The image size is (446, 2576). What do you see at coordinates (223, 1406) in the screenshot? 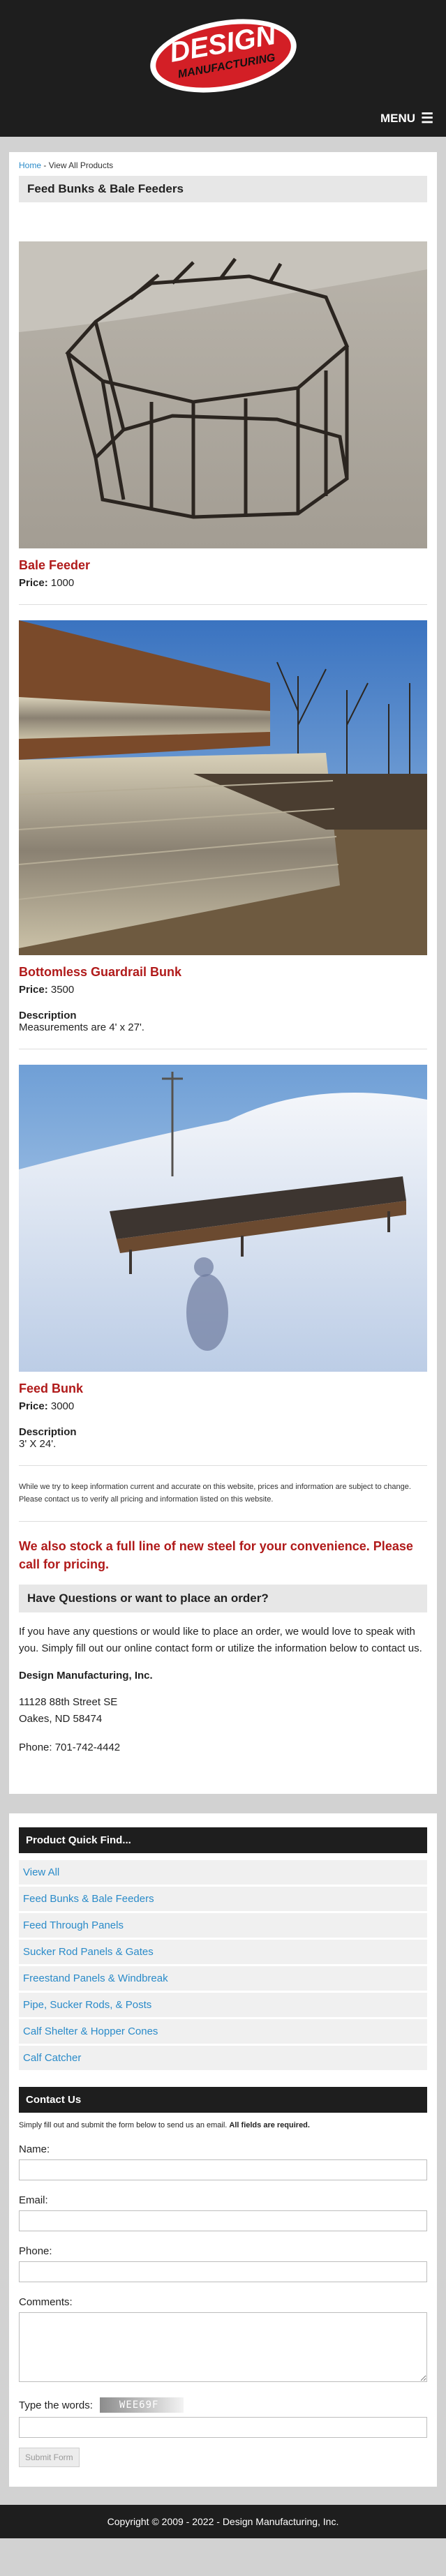
I see `product-price: Price: 3000` at bounding box center [223, 1406].